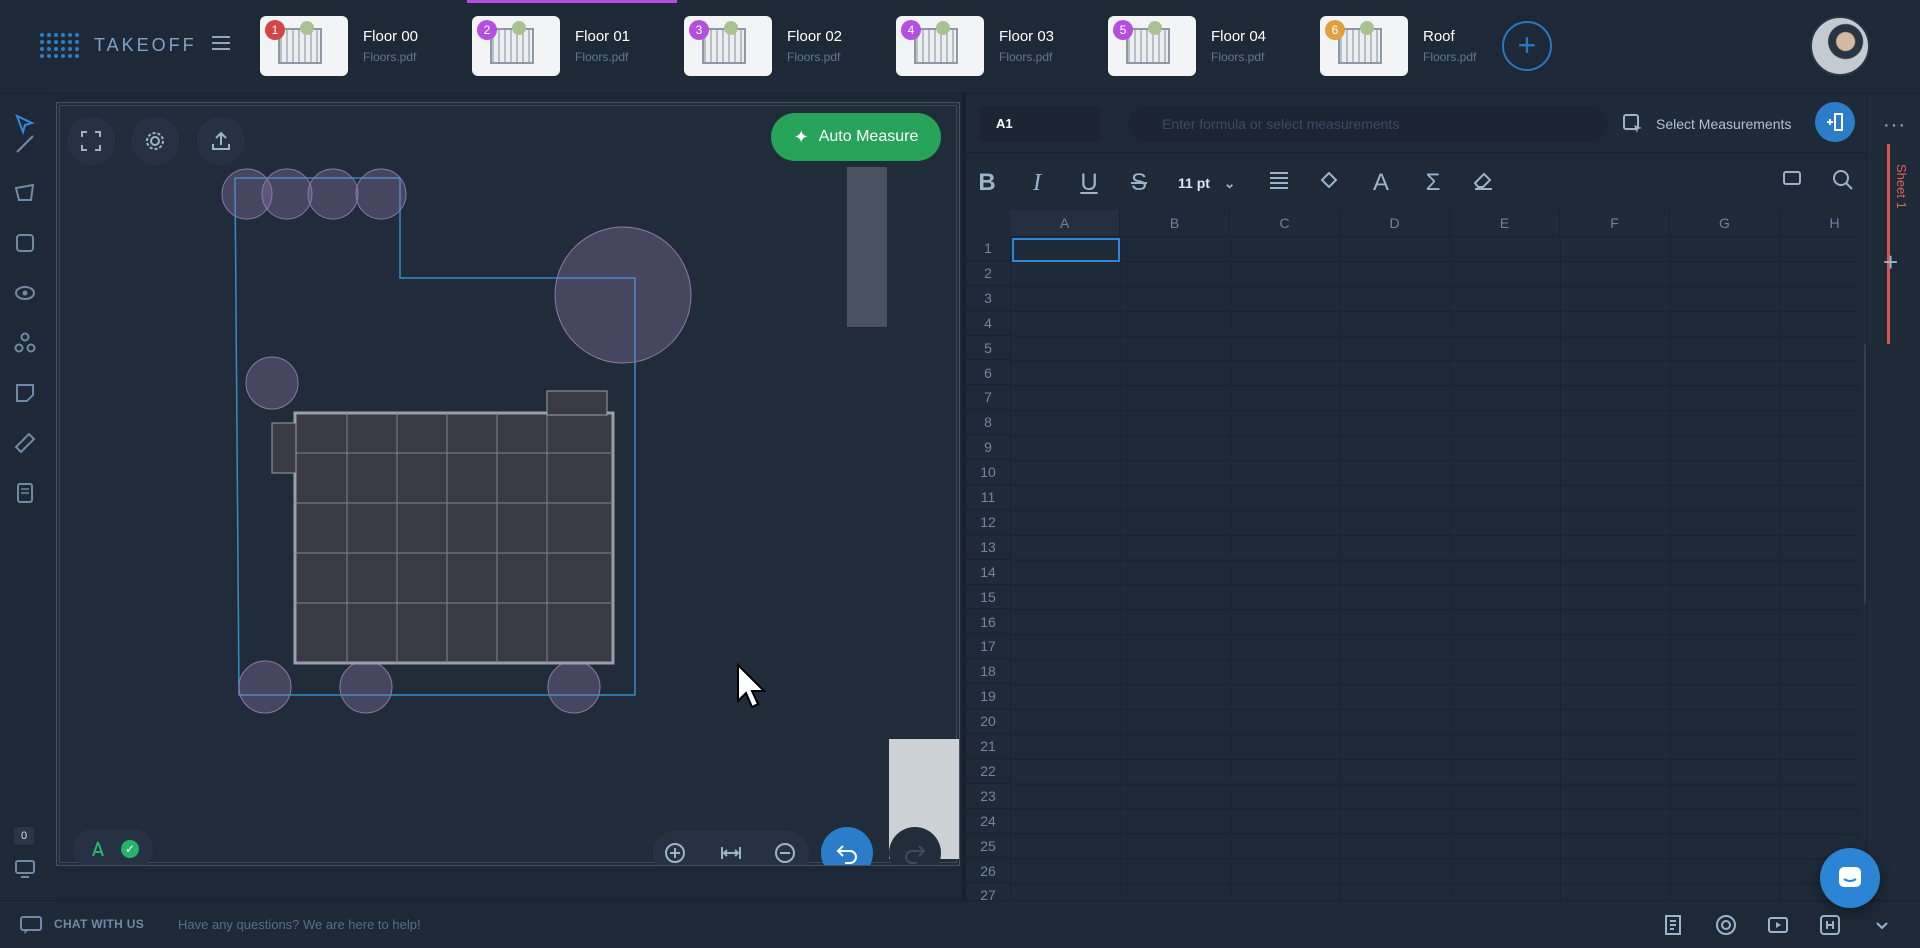 Image resolution: width=1920 pixels, height=948 pixels. What do you see at coordinates (1883, 925) in the screenshot?
I see `collapse-chevron-icon` at bounding box center [1883, 925].